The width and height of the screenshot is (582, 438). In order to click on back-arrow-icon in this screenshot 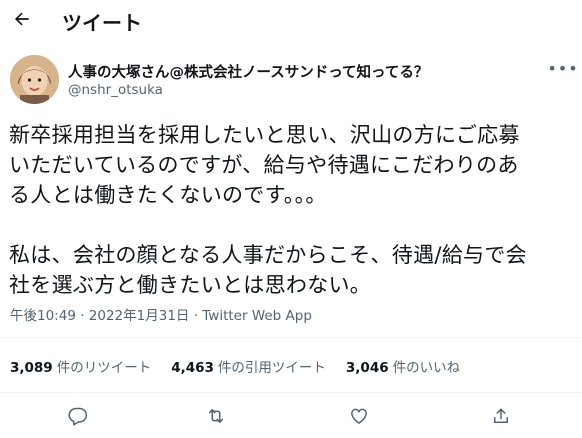, I will do `click(22, 19)`.